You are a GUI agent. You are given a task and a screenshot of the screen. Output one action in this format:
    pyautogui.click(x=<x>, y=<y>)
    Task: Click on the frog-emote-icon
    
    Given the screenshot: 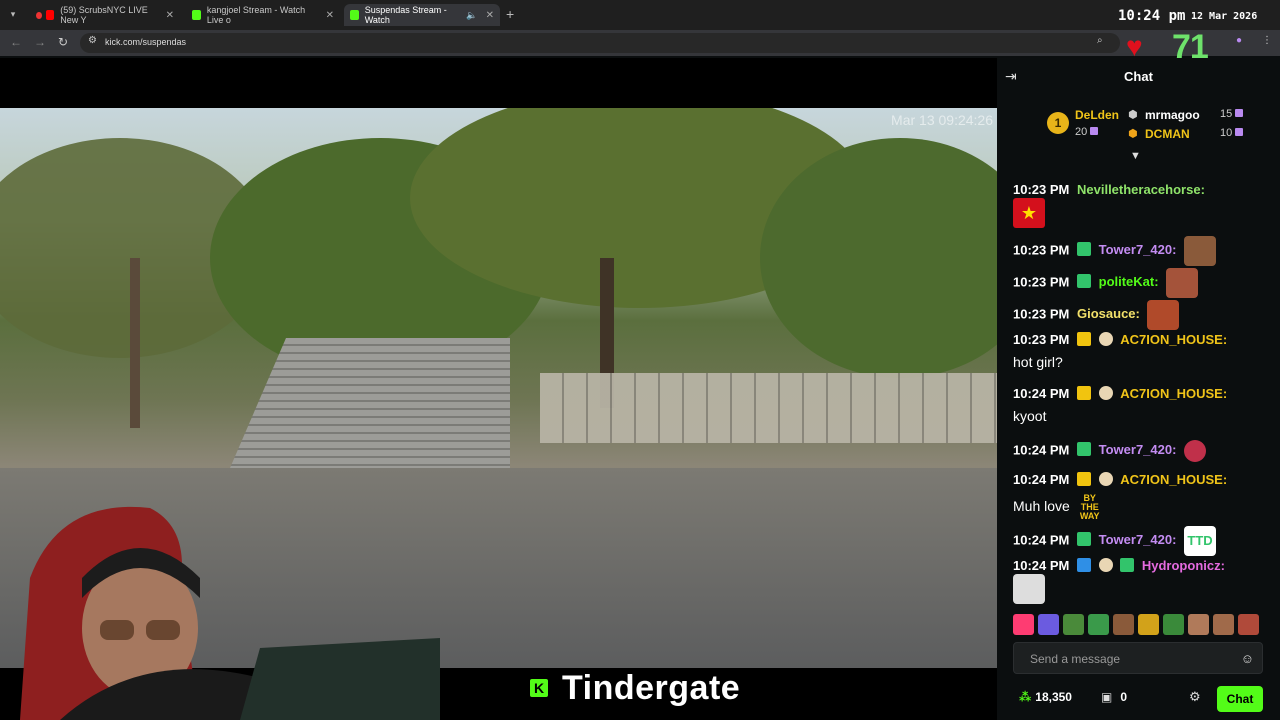 What is the action you would take?
    pyautogui.click(x=1173, y=624)
    